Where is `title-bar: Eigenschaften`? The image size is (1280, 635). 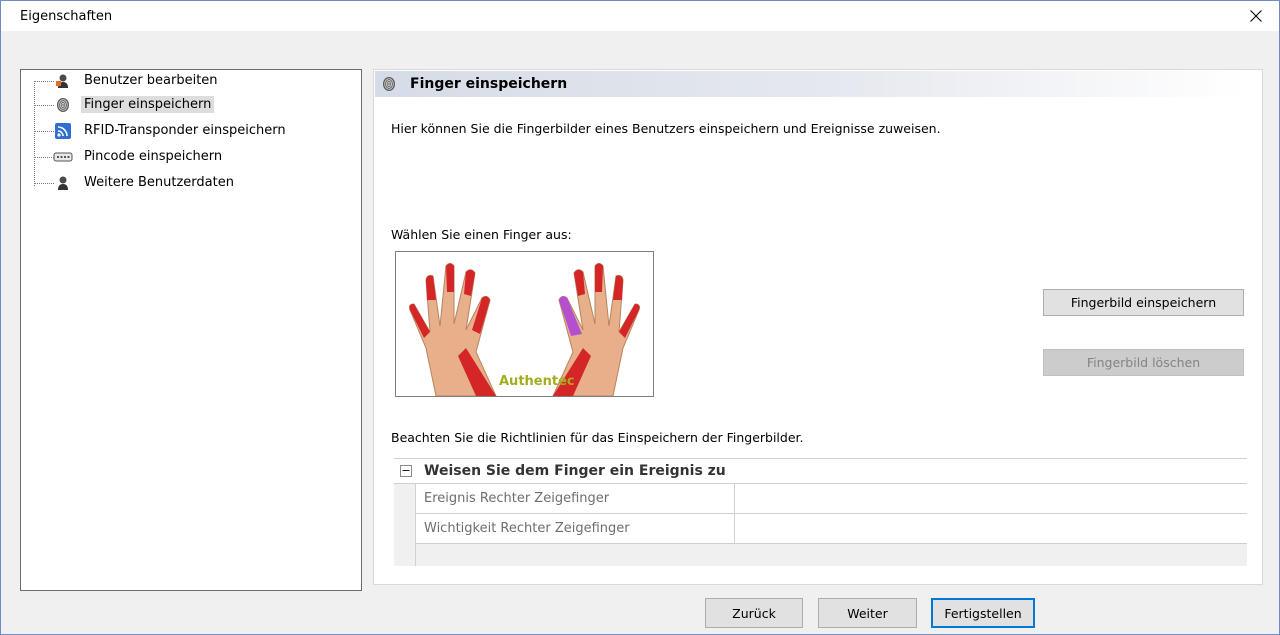
title-bar: Eigenschaften is located at coordinates (640, 16).